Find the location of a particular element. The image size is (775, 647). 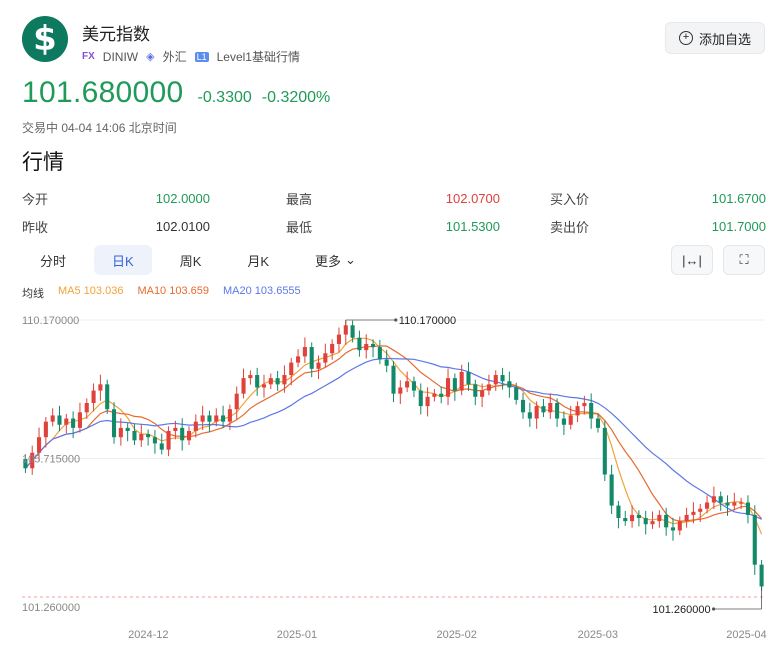

level-text: Level1基础行情 is located at coordinates (258, 57).